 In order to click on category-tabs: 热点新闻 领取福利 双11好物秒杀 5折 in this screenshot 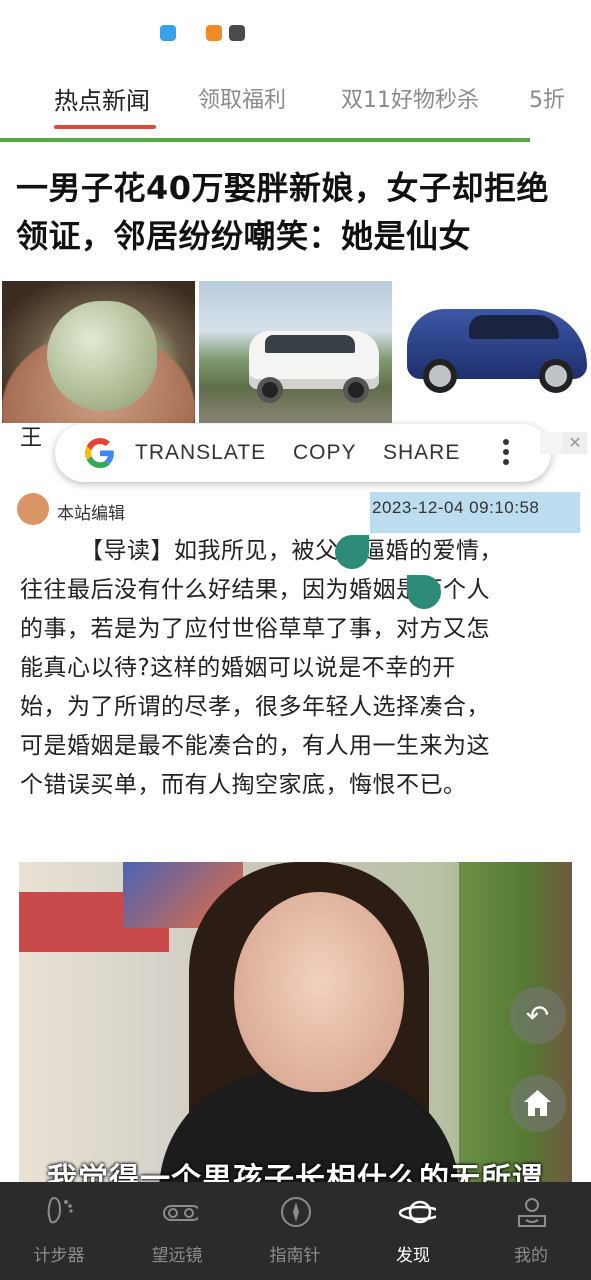, I will do `click(295, 101)`.